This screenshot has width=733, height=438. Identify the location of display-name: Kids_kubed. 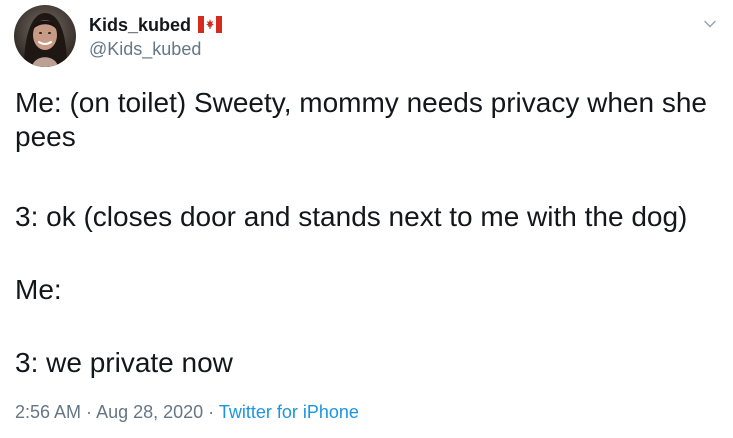
(140, 25).